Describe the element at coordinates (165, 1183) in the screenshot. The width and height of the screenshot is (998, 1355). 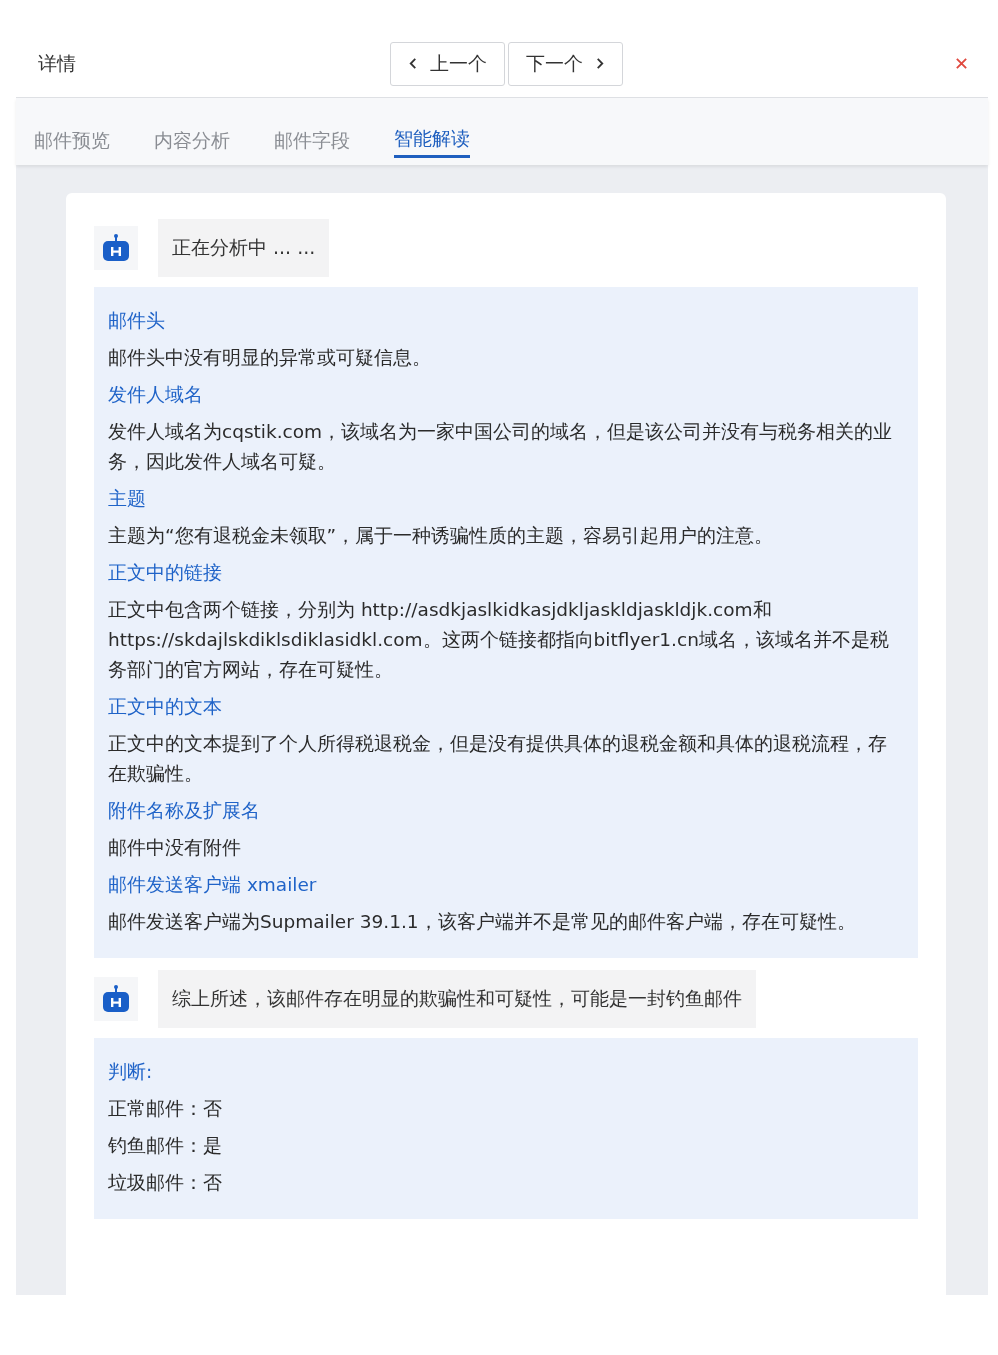
I see `section-text: 垃圾邮件：否` at that location.